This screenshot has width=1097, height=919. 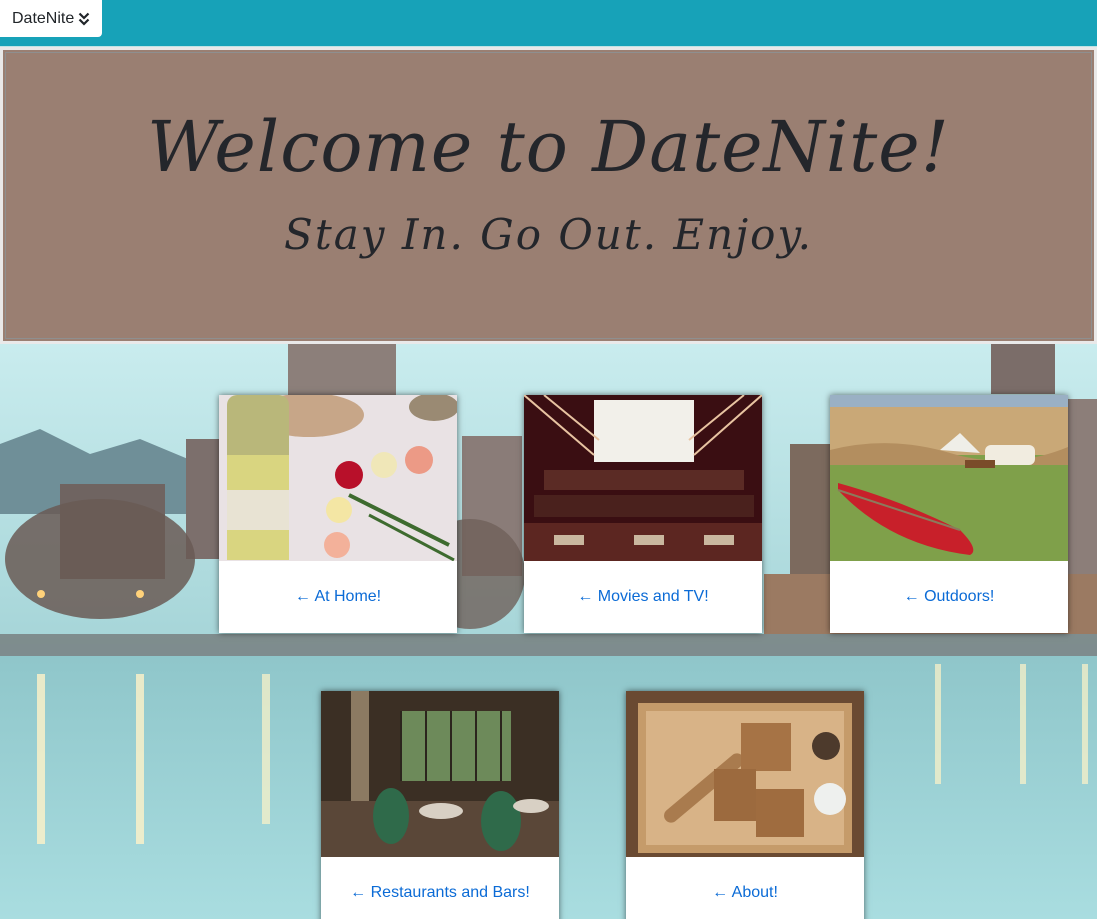 I want to click on movie-theater-photo, so click(x=643, y=478).